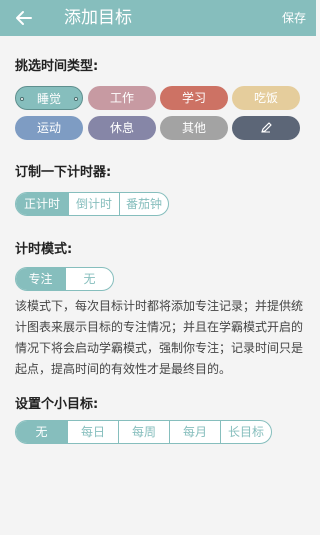 Image resolution: width=320 pixels, height=535 pixels. I want to click on tag-custom, so click(266, 128).